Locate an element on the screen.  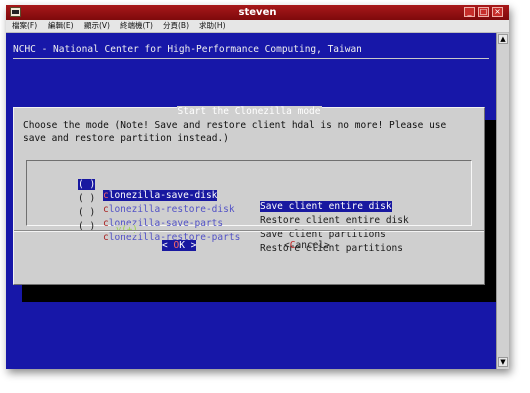
close-button: × is located at coordinates (497, 12).